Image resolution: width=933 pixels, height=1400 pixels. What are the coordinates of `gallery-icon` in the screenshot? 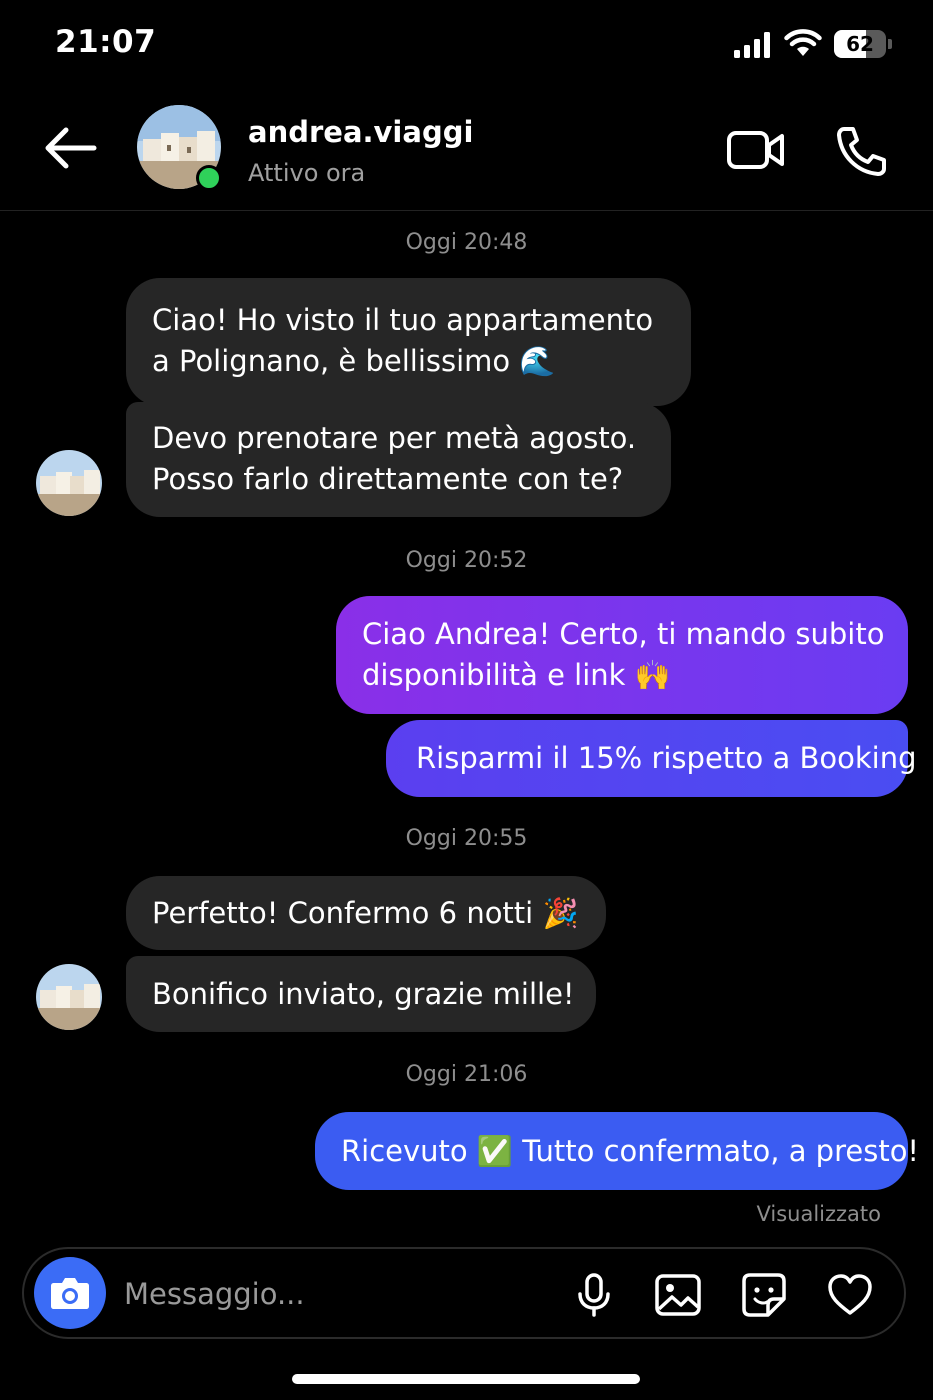 It's located at (678, 1295).